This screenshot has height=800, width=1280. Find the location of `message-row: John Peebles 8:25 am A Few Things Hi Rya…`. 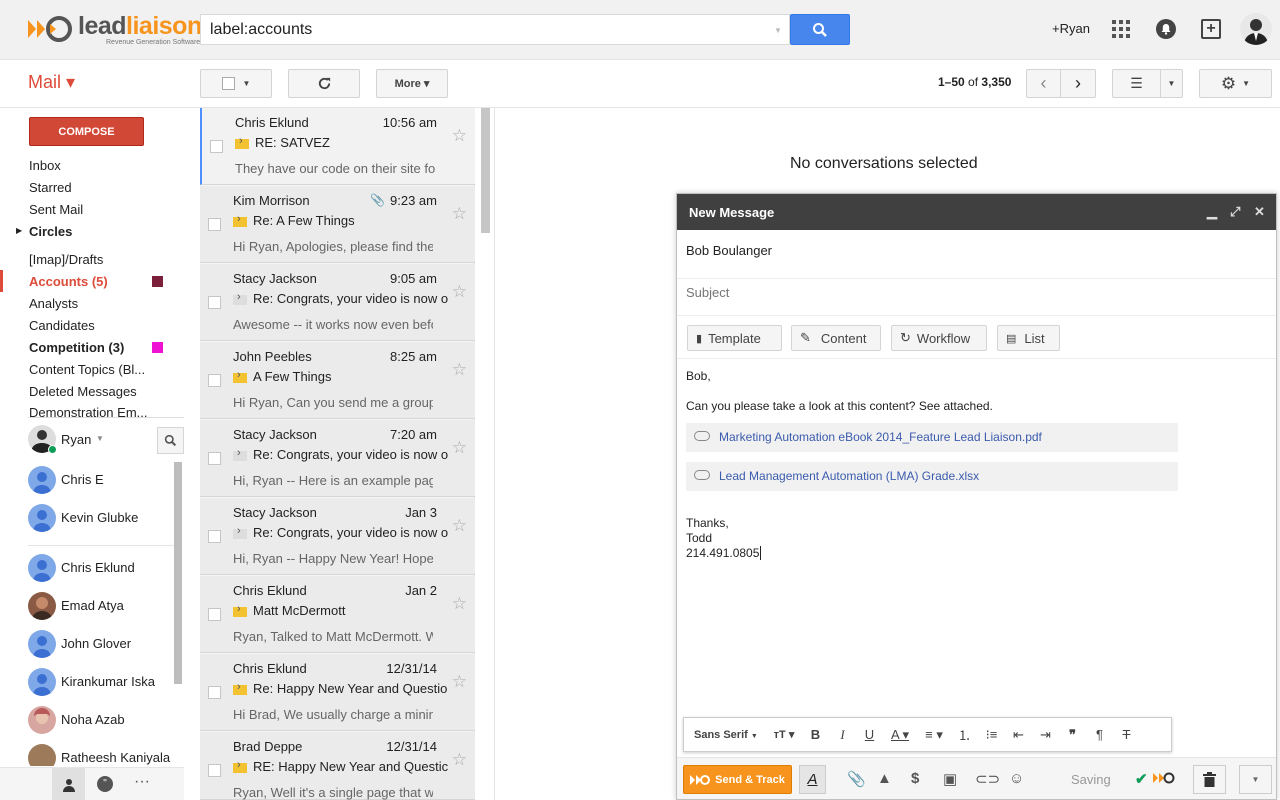

message-row: John Peebles 8:25 am A Few Things Hi Rya… is located at coordinates (337, 380).